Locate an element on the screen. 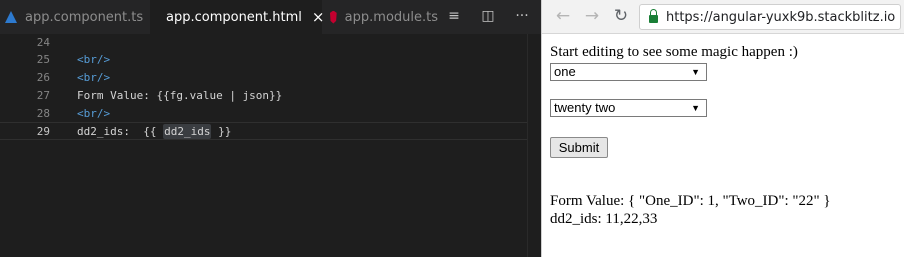 This screenshot has height=257, width=904. tab-label: app.component.ts is located at coordinates (84, 17).